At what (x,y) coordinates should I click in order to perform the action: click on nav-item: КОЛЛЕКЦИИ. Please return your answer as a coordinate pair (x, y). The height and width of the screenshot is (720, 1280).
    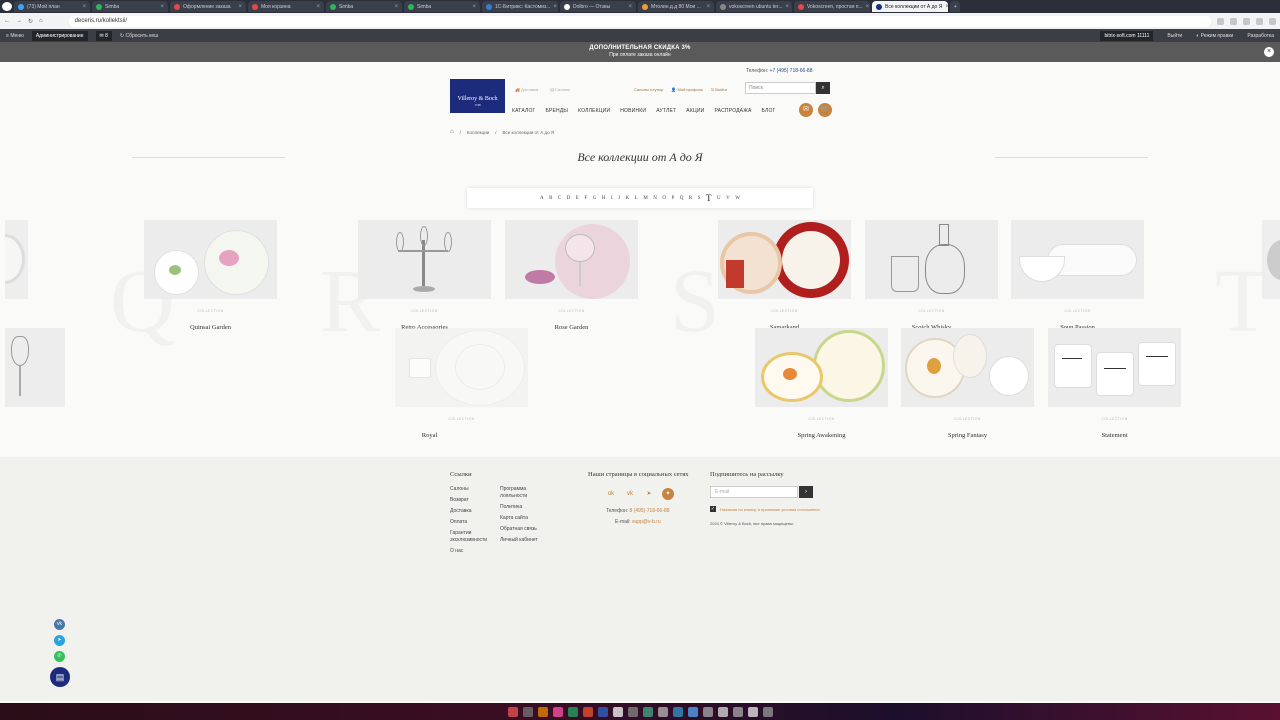
    Looking at the image, I should click on (594, 111).